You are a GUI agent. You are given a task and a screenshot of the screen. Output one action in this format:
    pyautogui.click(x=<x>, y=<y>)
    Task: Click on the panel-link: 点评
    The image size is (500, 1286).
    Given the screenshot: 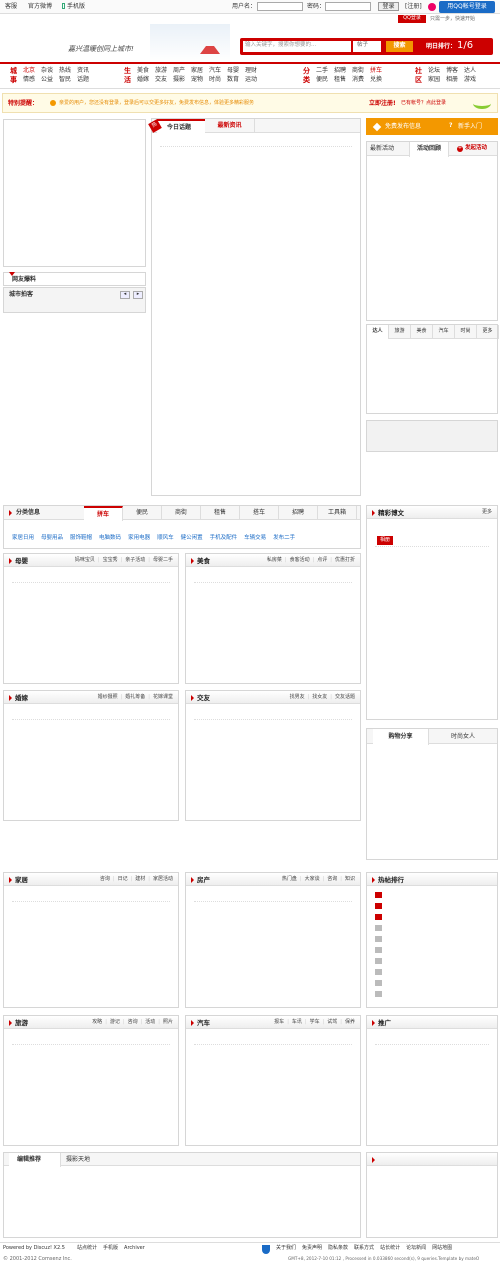 What is the action you would take?
    pyautogui.click(x=322, y=560)
    